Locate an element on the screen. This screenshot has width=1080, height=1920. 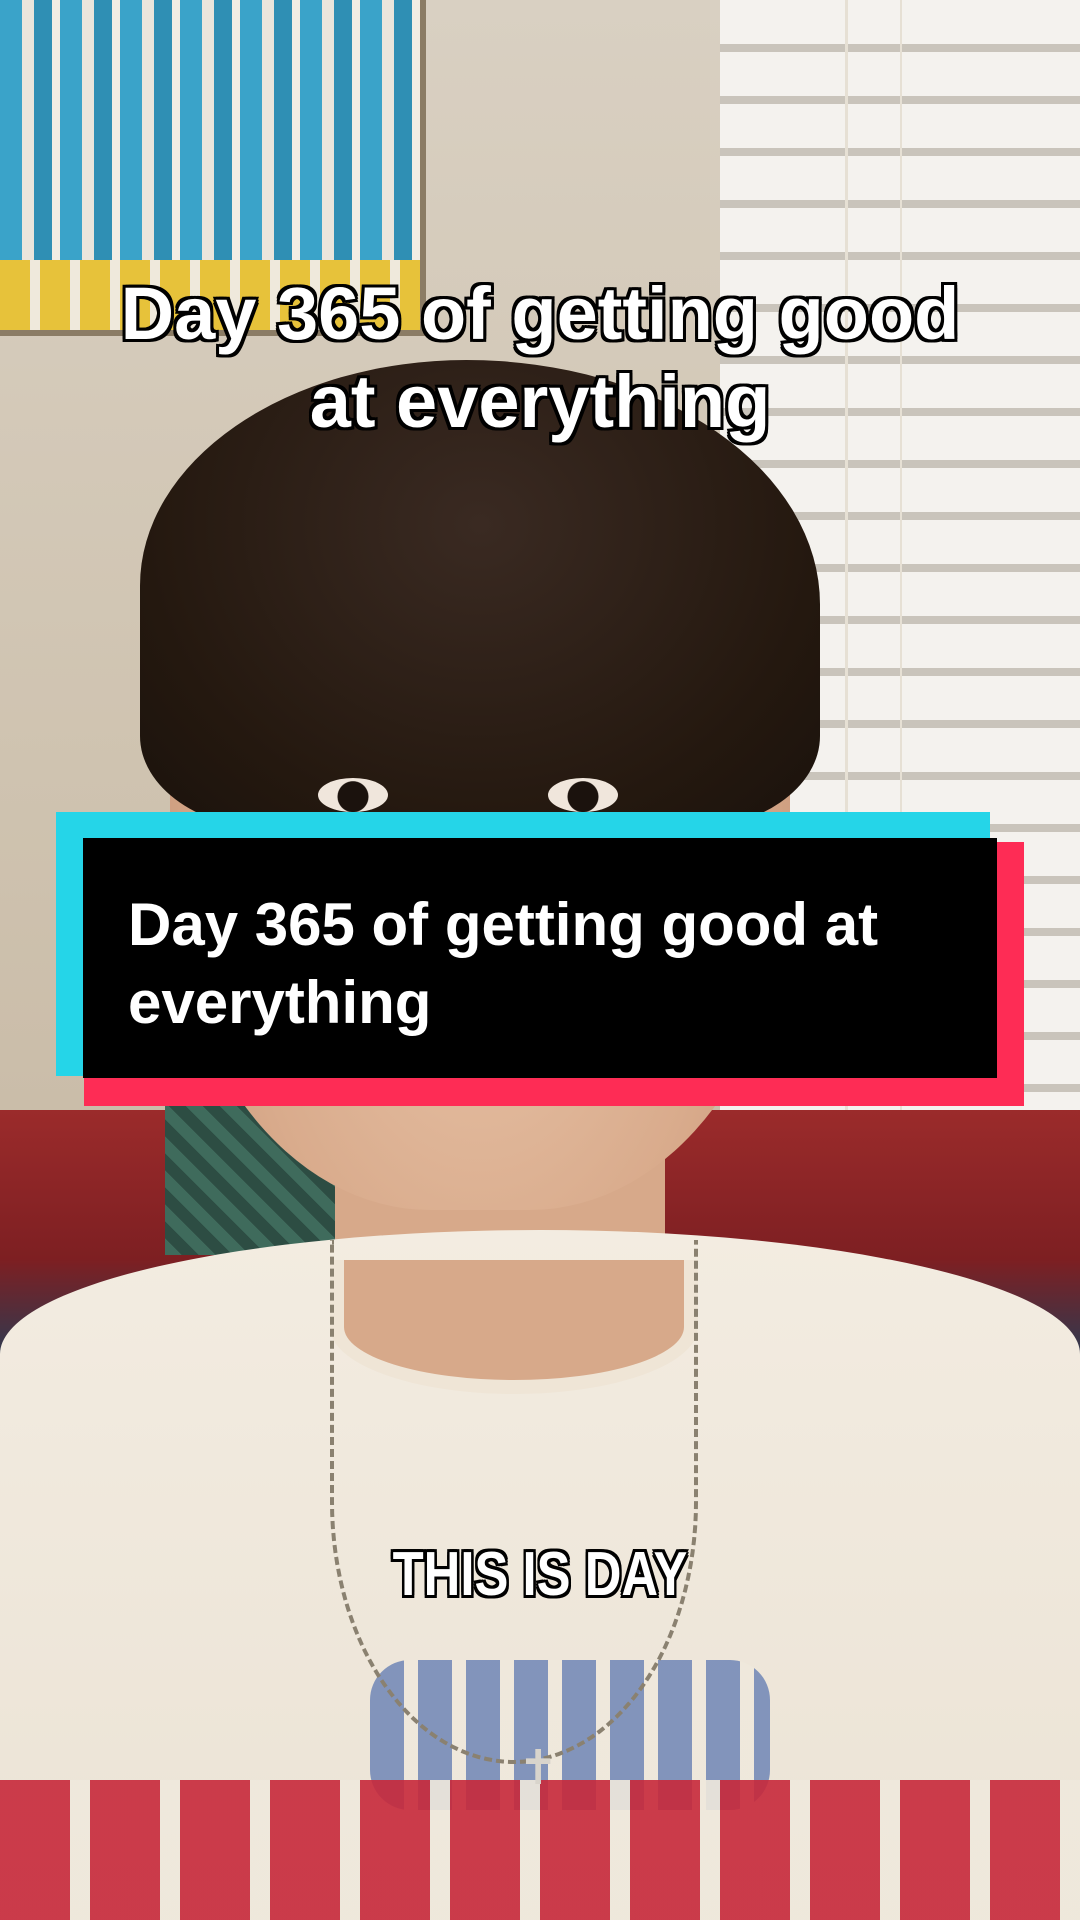
subtitle-caption: THIS IS DAY is located at coordinates (540, 1574).